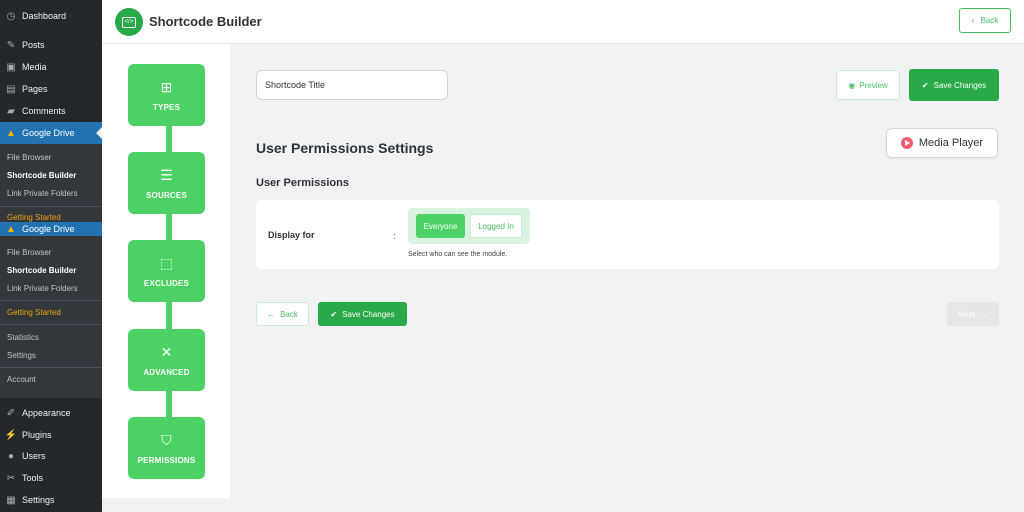 The width and height of the screenshot is (1024, 512). What do you see at coordinates (973, 314) in the screenshot?
I see `next-button: Next →` at bounding box center [973, 314].